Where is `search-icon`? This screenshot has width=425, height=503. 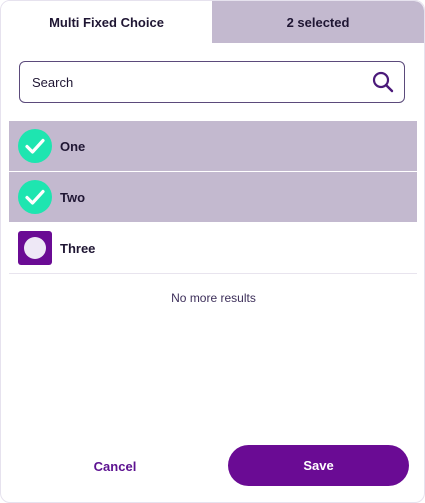
search-icon is located at coordinates (383, 82).